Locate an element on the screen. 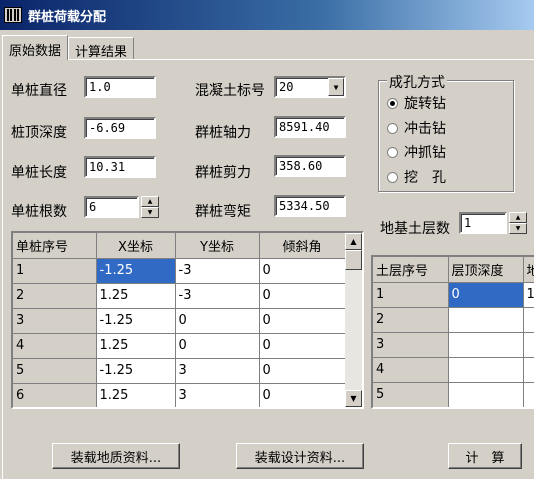 The width and height of the screenshot is (534, 479). radio-manual-dig: 挖 孔 is located at coordinates (416, 177).